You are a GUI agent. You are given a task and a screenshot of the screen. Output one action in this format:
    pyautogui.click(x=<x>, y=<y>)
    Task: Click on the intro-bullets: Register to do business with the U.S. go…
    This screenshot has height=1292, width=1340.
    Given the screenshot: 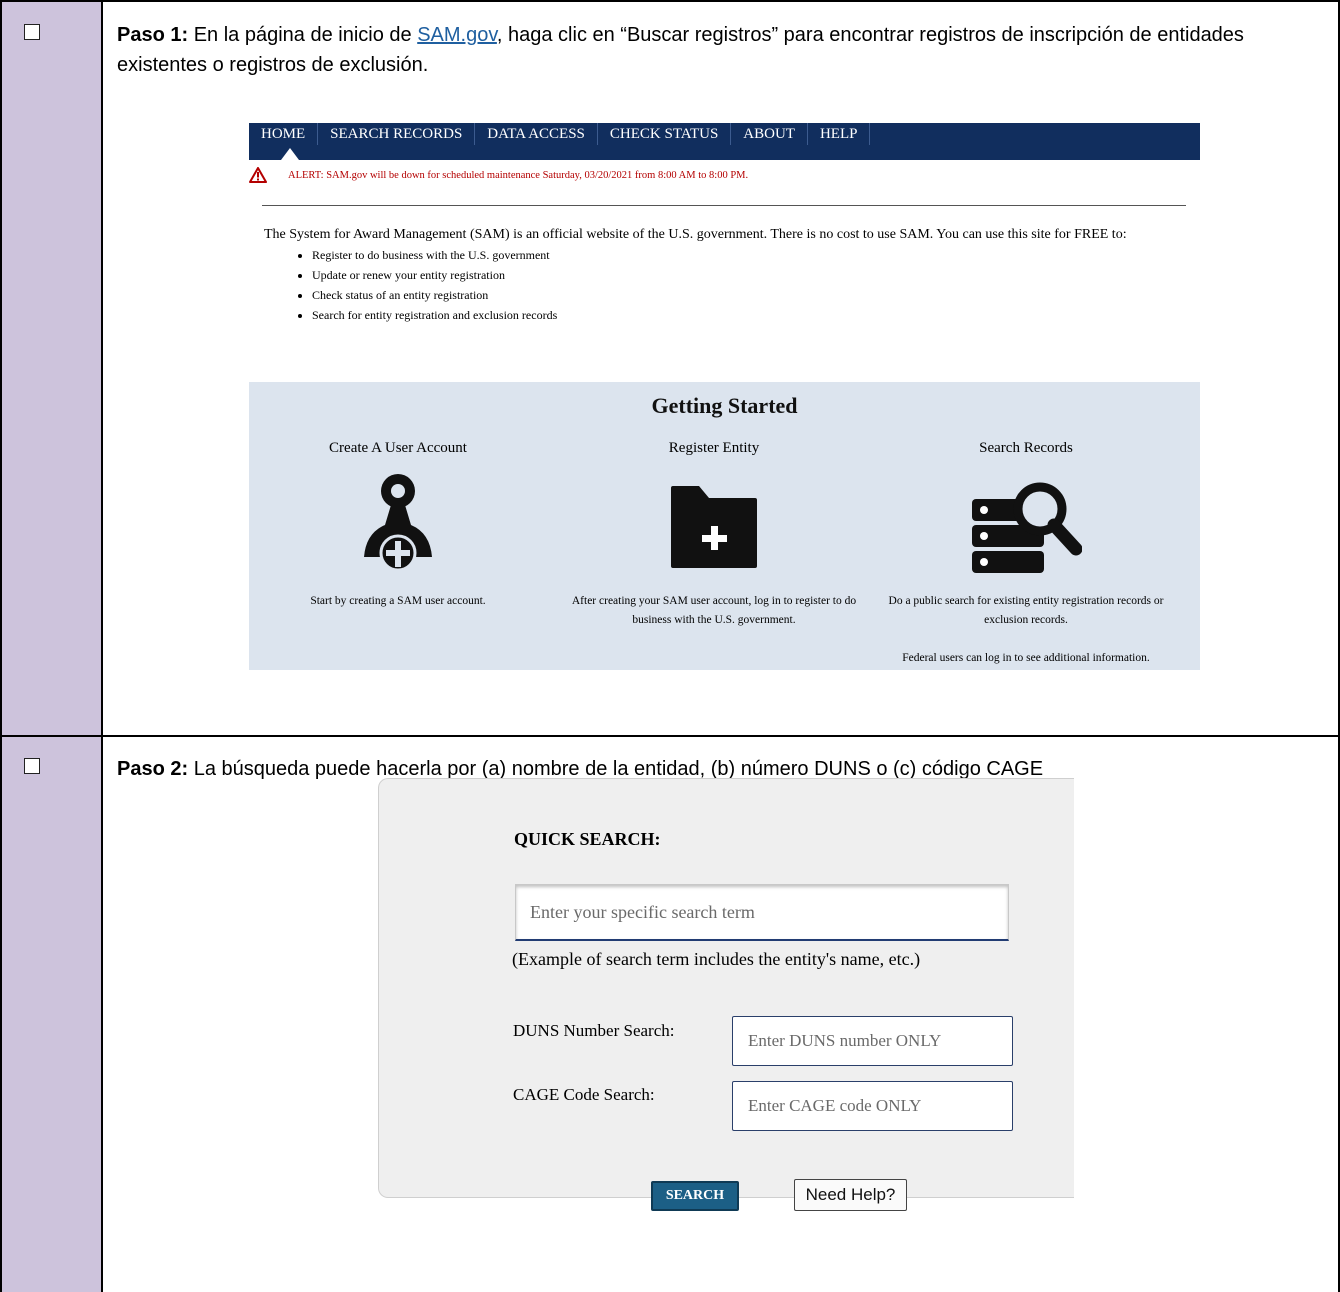 What is the action you would take?
    pyautogui.click(x=729, y=285)
    